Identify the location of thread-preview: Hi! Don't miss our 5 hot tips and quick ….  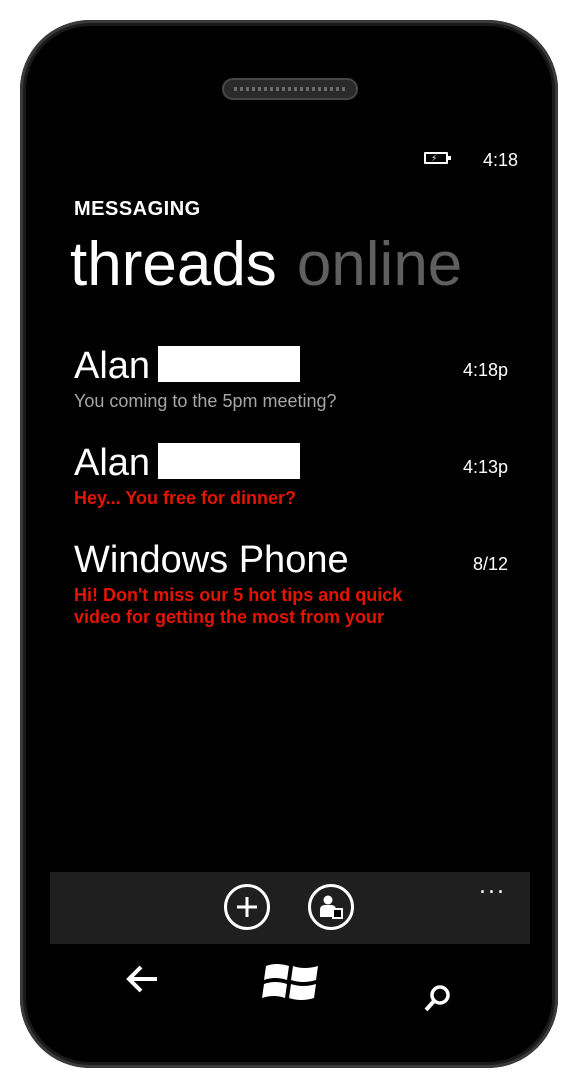
(294, 606).